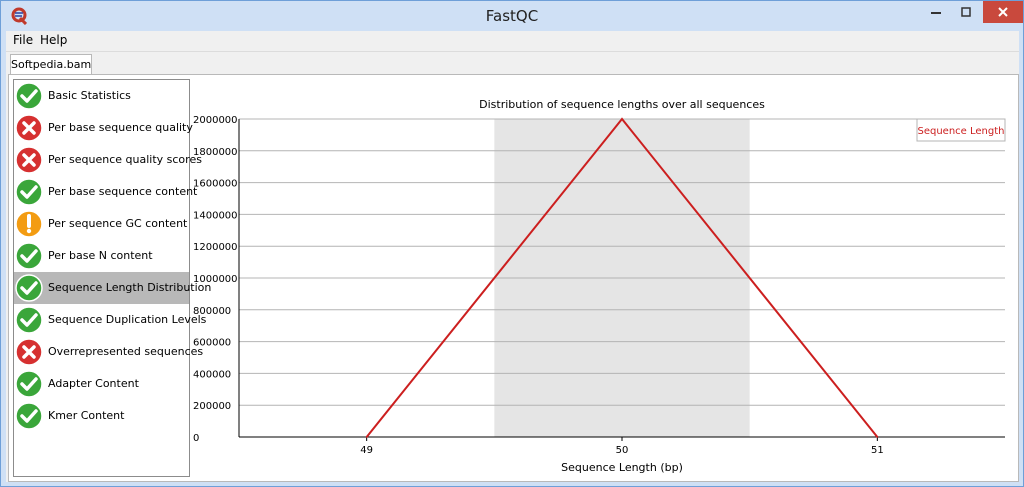 This screenshot has height=487, width=1024. Describe the element at coordinates (127, 319) in the screenshot. I see `module-label: Sequence Duplication Levels` at that location.